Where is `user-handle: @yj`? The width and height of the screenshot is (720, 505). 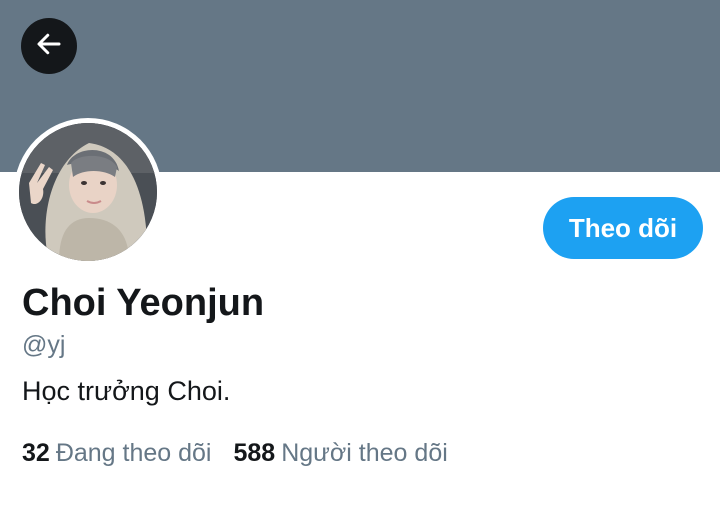
user-handle: @yj is located at coordinates (44, 345).